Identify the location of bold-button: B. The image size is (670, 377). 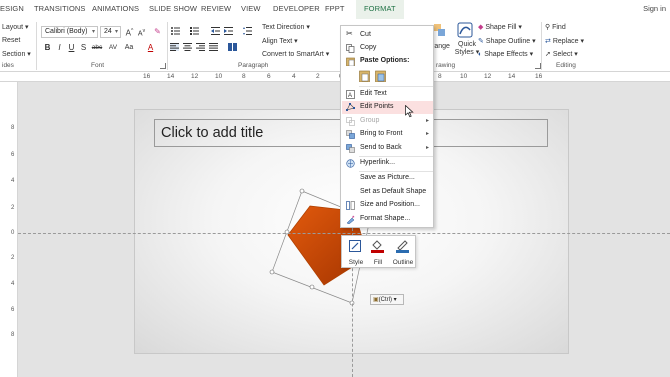
(47, 47).